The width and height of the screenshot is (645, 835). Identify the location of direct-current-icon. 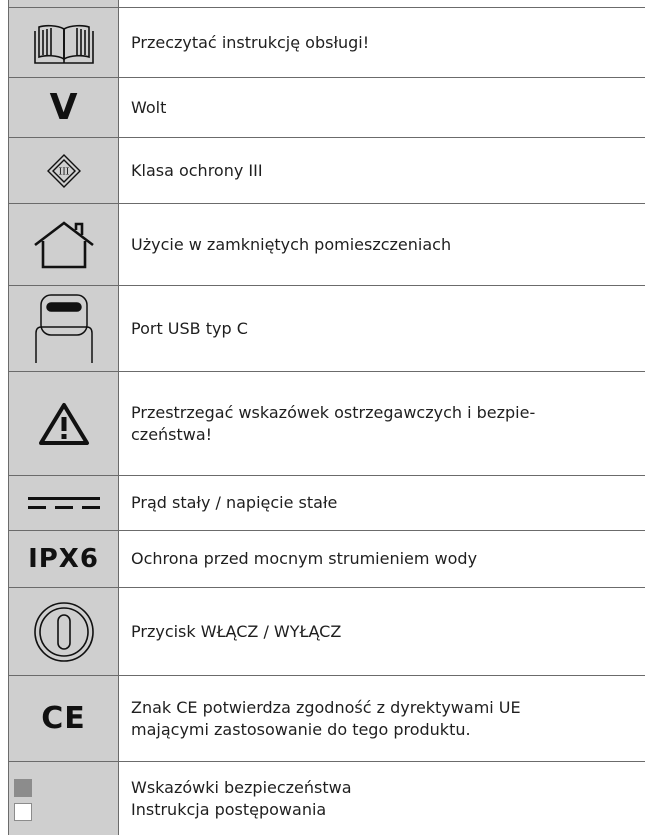
(64, 503).